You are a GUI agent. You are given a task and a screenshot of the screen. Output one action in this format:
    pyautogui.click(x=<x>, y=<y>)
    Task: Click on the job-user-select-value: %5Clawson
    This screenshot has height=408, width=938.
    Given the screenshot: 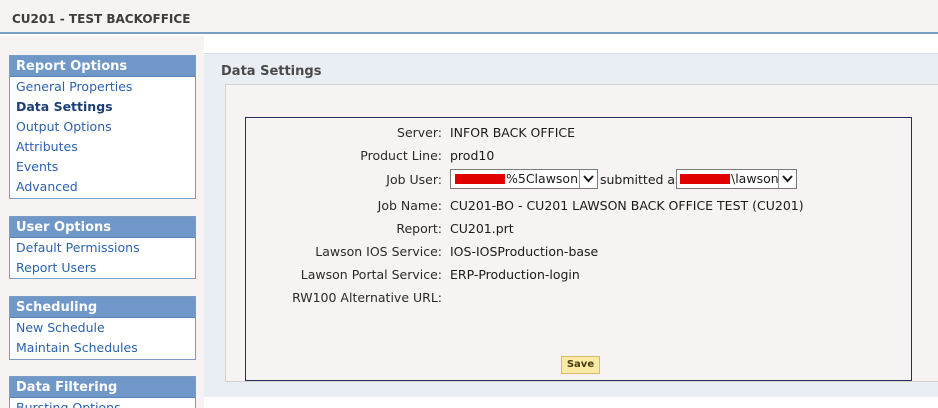 What is the action you would take?
    pyautogui.click(x=542, y=178)
    